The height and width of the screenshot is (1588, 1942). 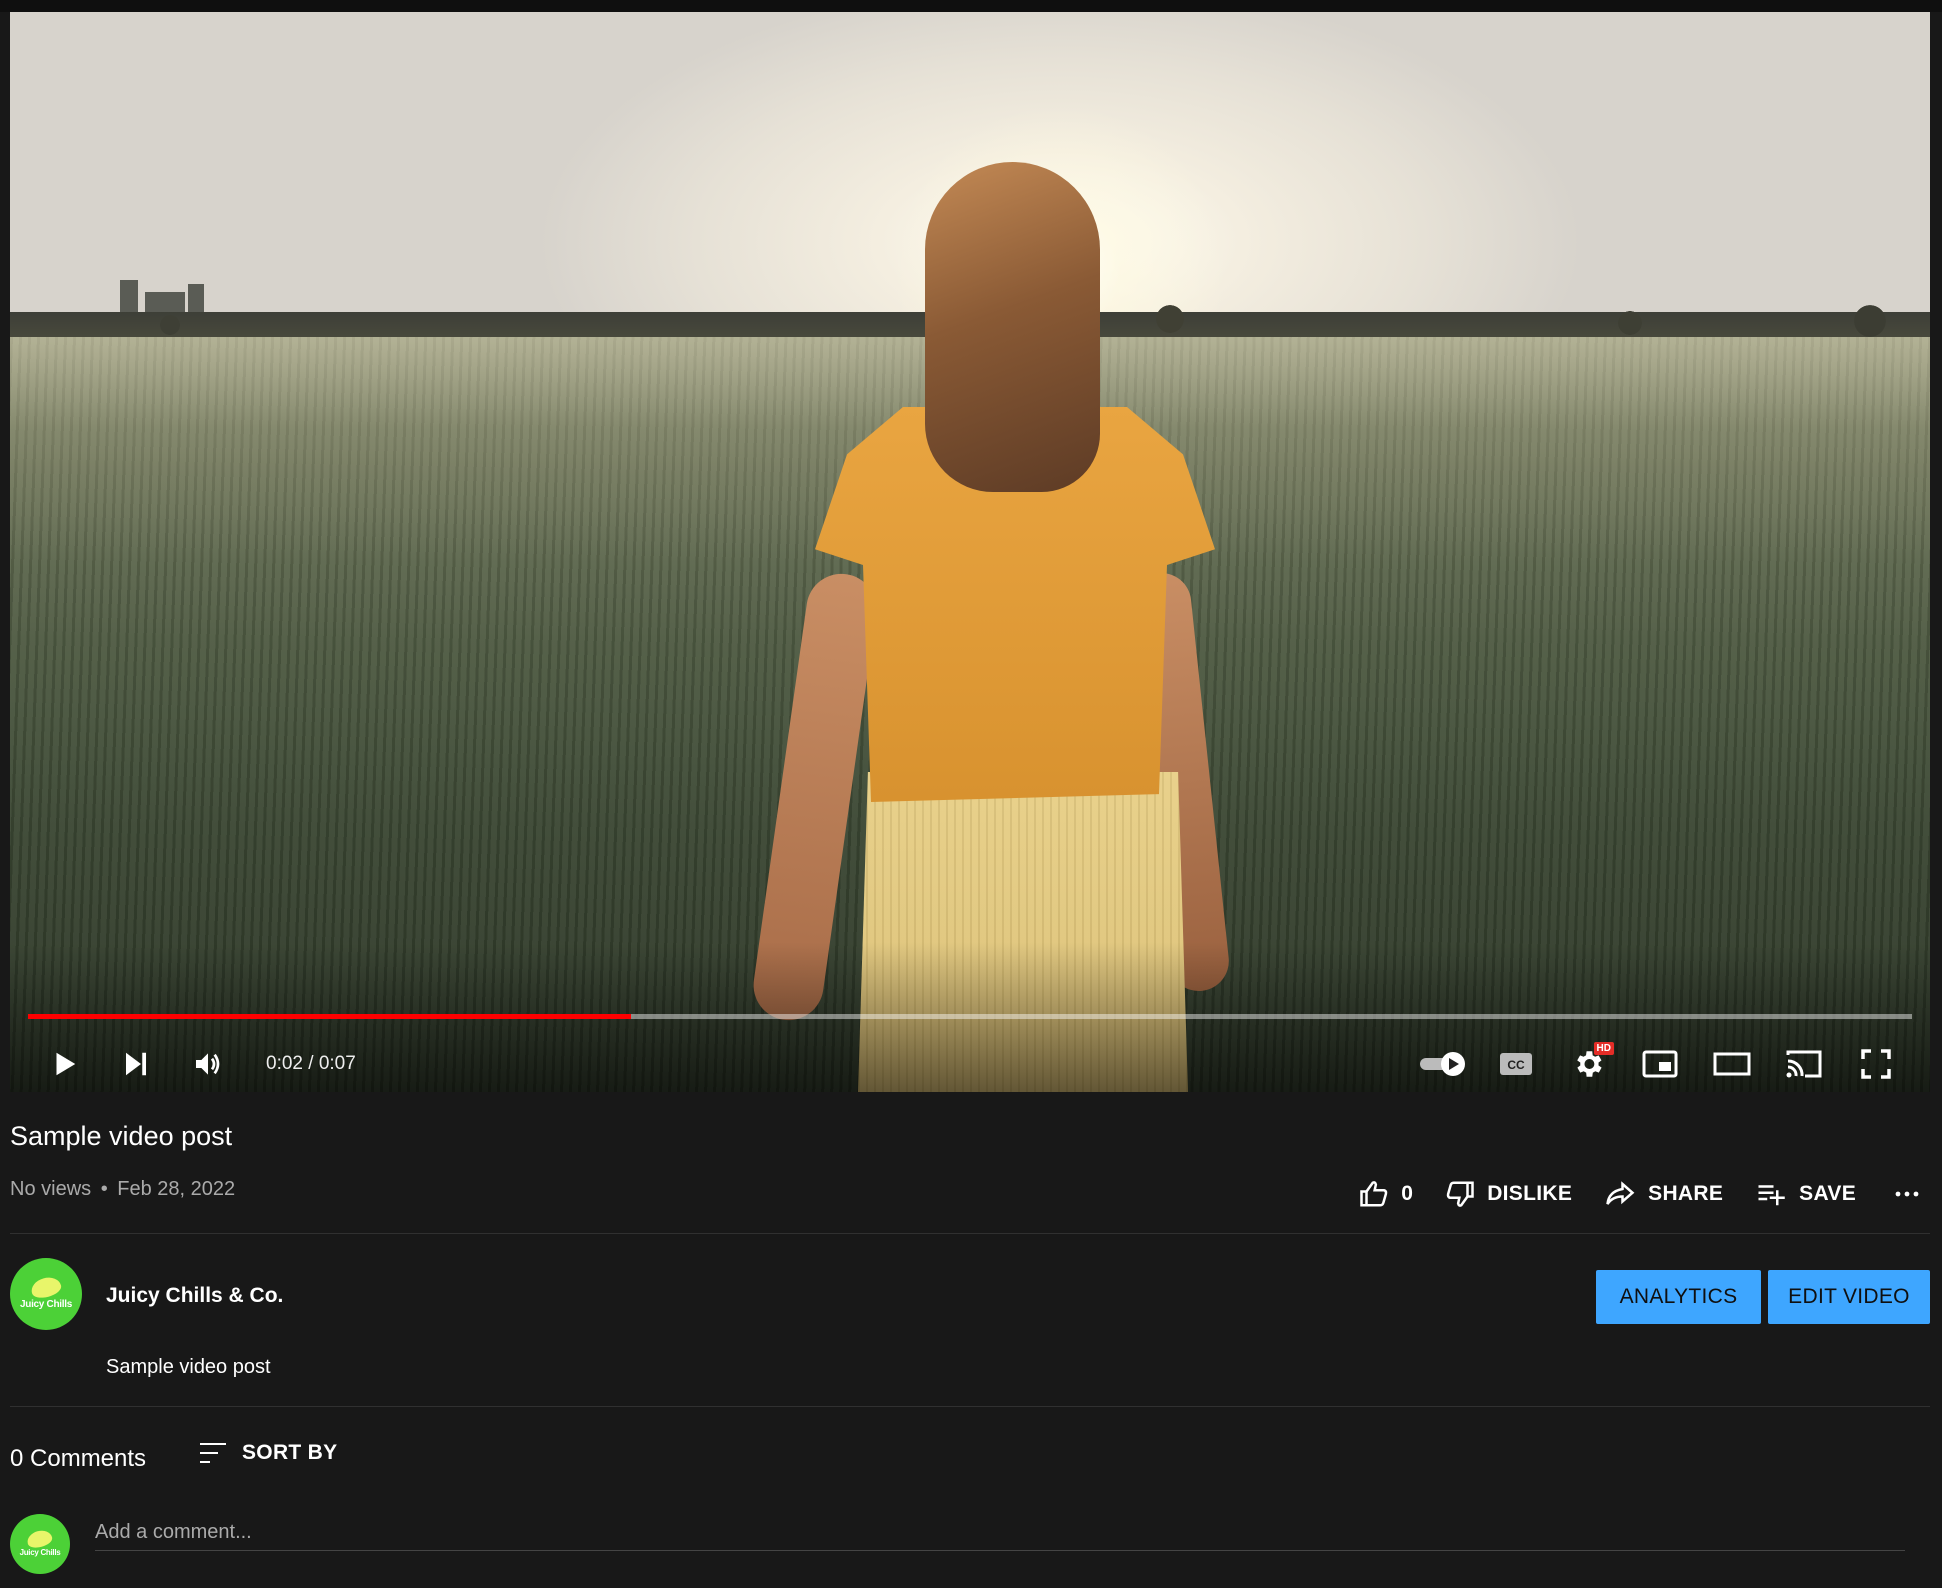 What do you see at coordinates (121, 1136) in the screenshot?
I see `video-title: Sample video post` at bounding box center [121, 1136].